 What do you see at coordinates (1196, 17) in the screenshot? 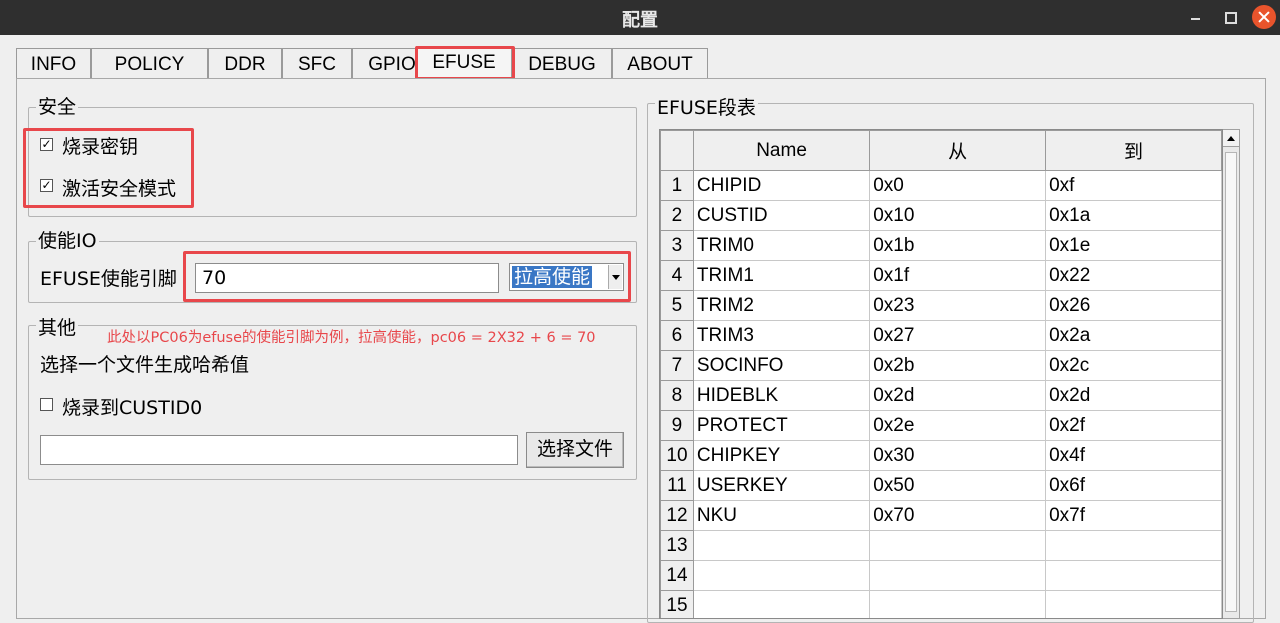
I see `minimize-icon` at bounding box center [1196, 17].